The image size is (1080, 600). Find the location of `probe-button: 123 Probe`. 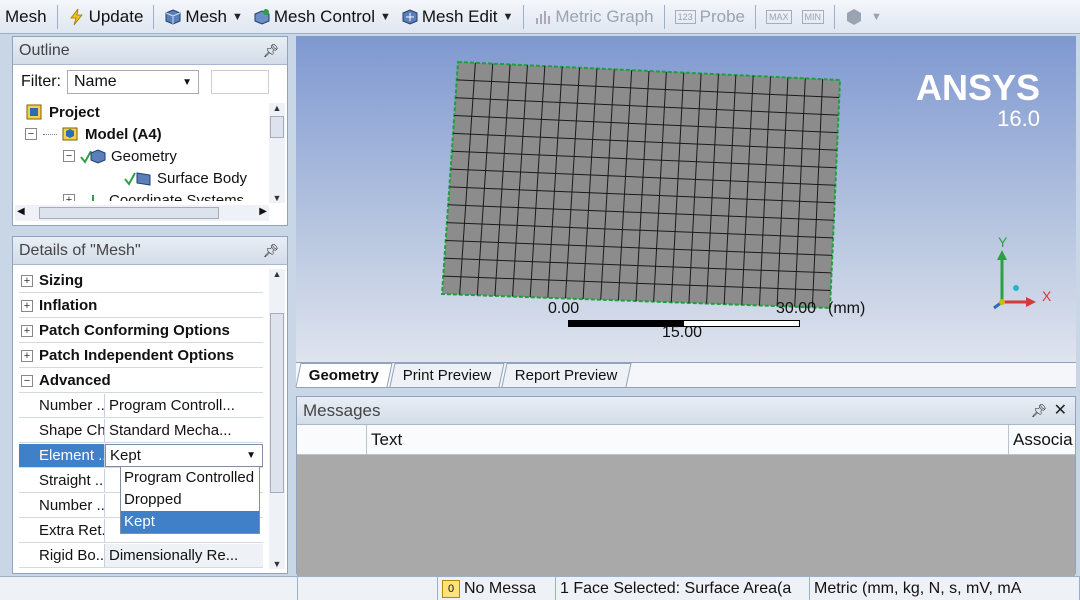

probe-button: 123 Probe is located at coordinates (710, 17).